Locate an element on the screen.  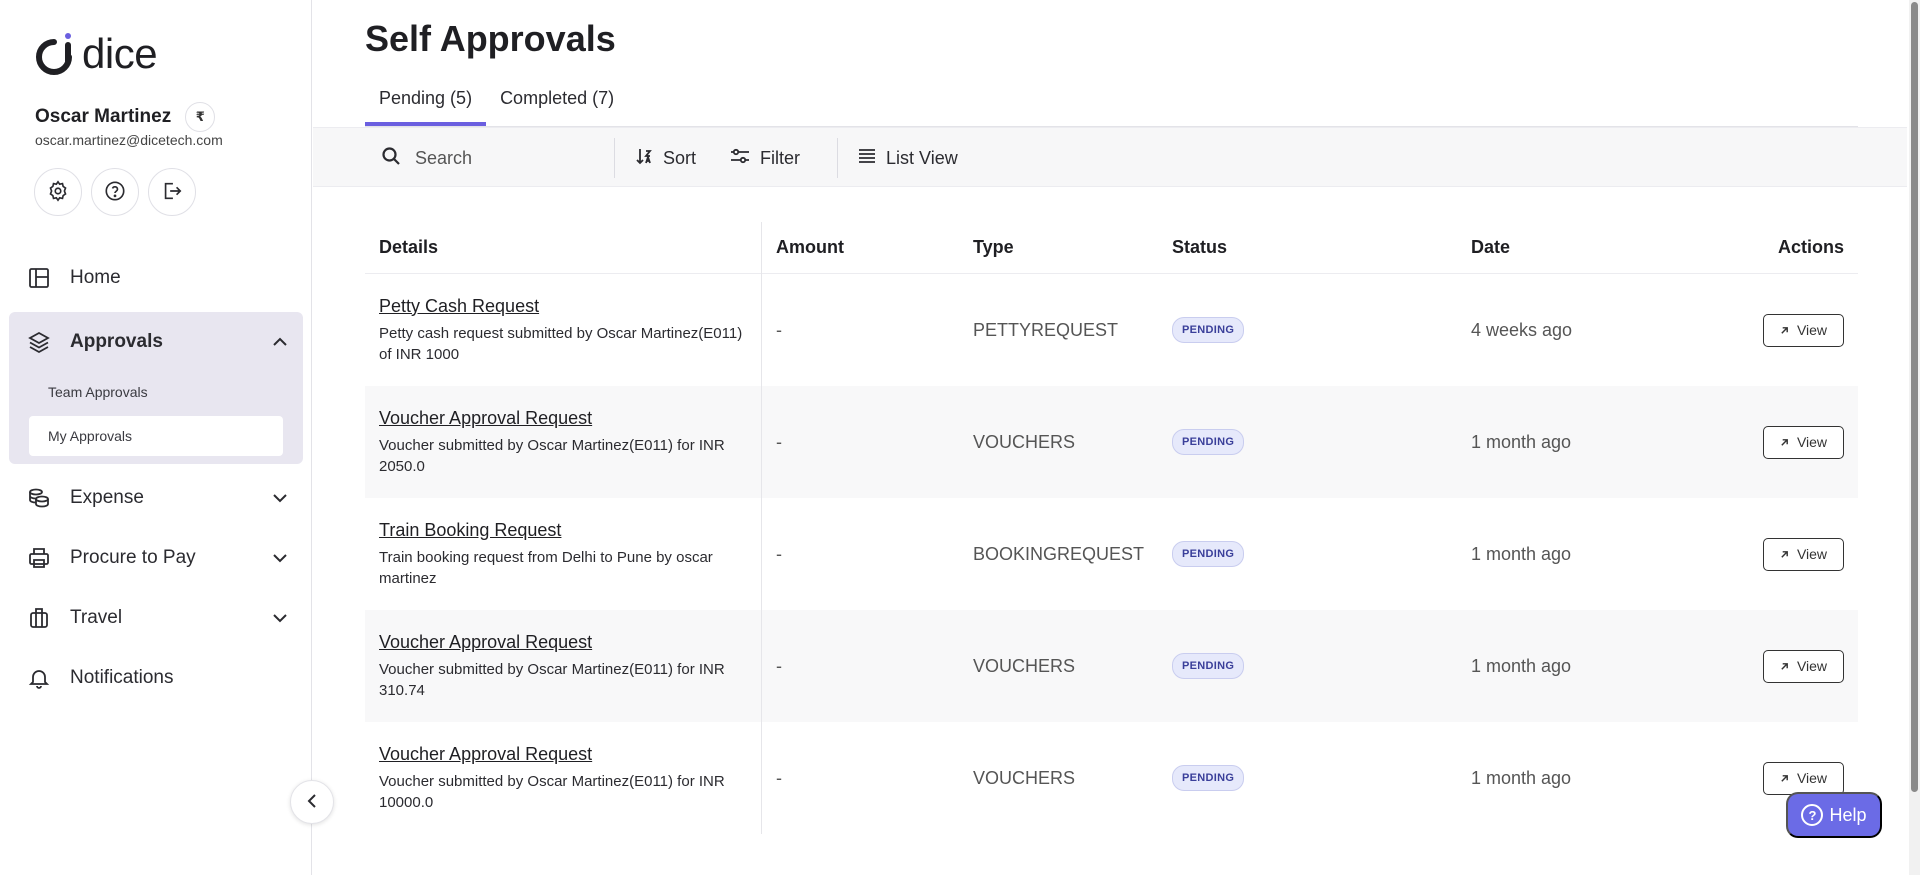
scrollbar-thumb is located at coordinates (1914, 397).